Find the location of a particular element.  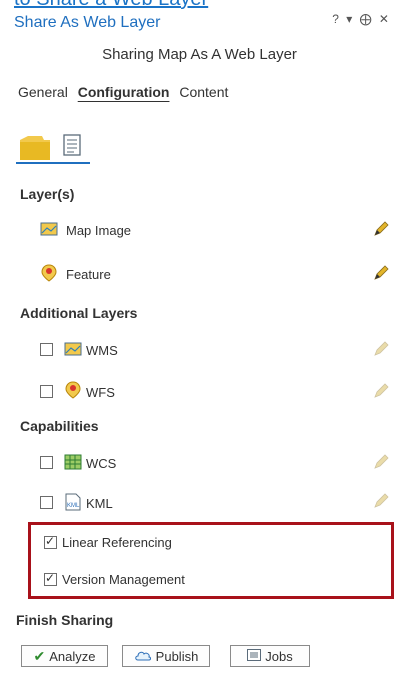

pane-controls: ? ▾ ⨁ ✕ is located at coordinates (361, 19).